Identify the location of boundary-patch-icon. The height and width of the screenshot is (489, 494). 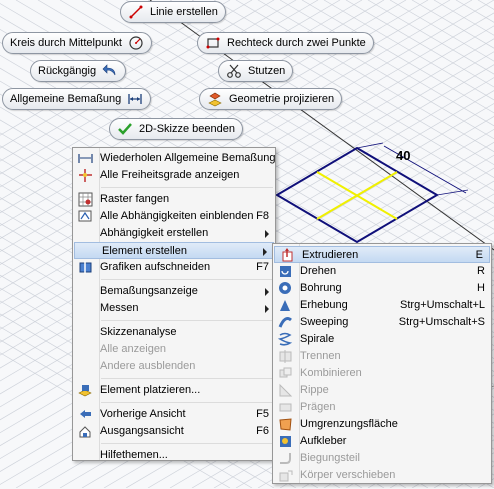
(285, 424).